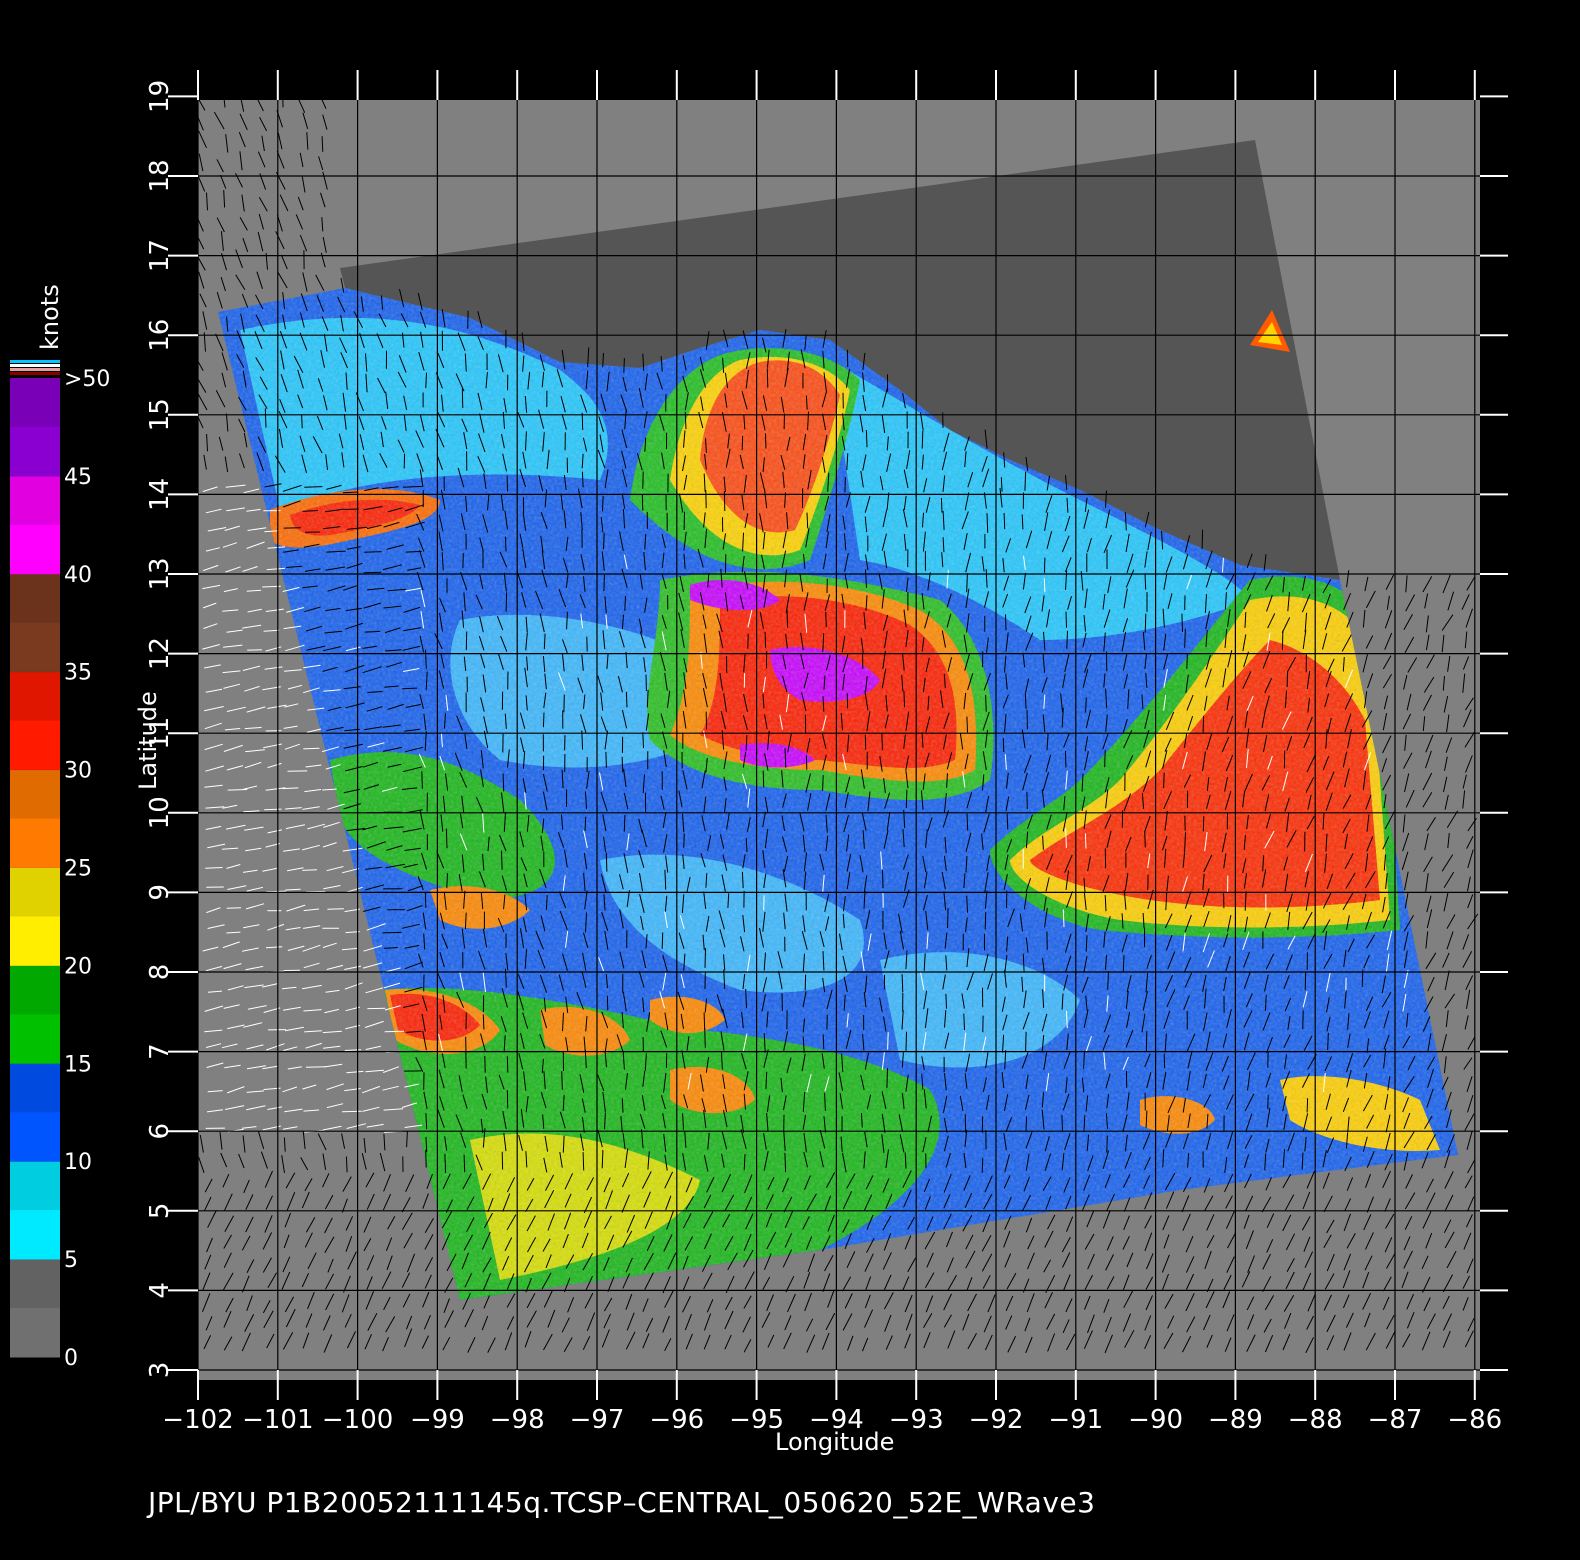 This screenshot has height=1560, width=1580. I want to click on lat-tick-label: 9, so click(160, 892).